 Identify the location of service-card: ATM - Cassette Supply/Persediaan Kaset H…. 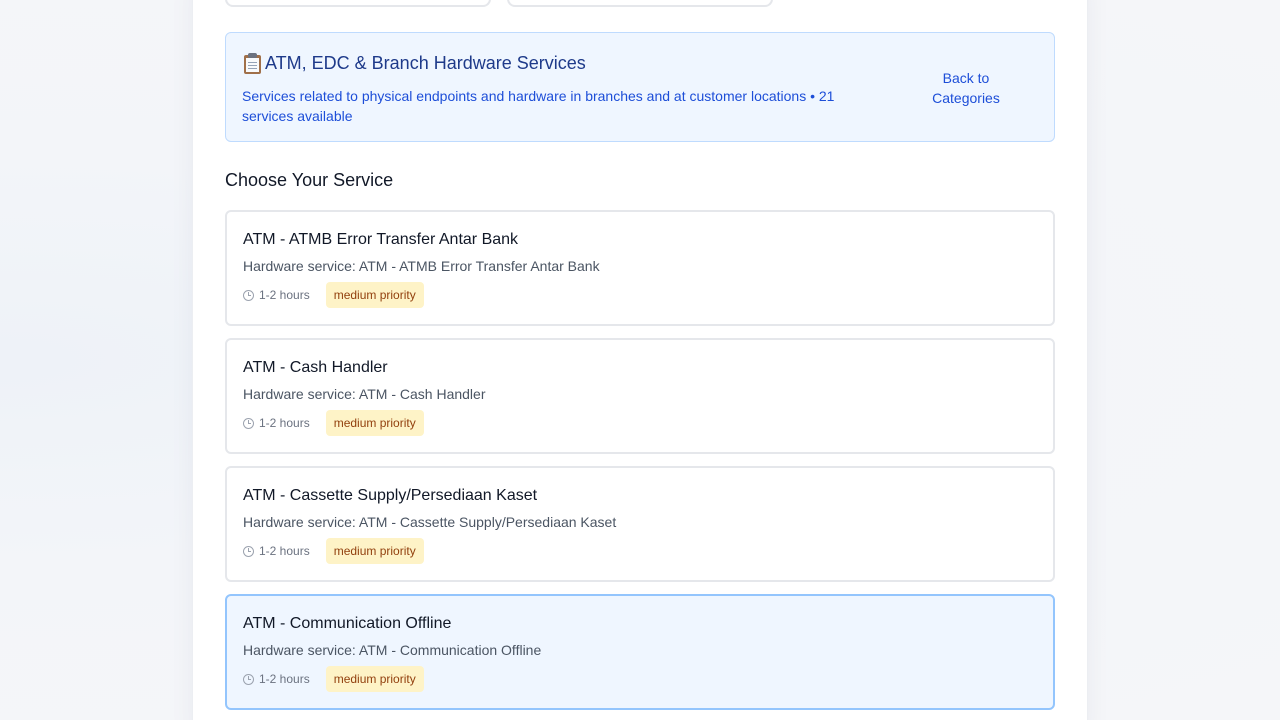
(640, 524).